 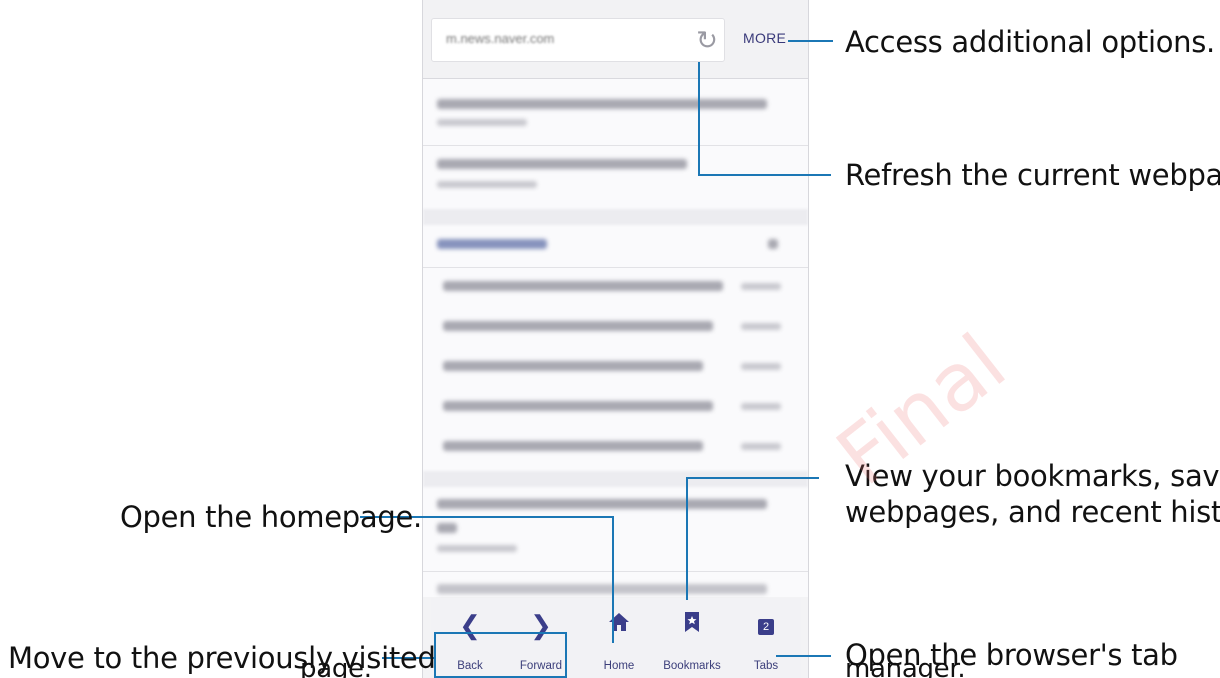 What do you see at coordinates (271, 517) in the screenshot?
I see `callout-home: Open the homepage.` at bounding box center [271, 517].